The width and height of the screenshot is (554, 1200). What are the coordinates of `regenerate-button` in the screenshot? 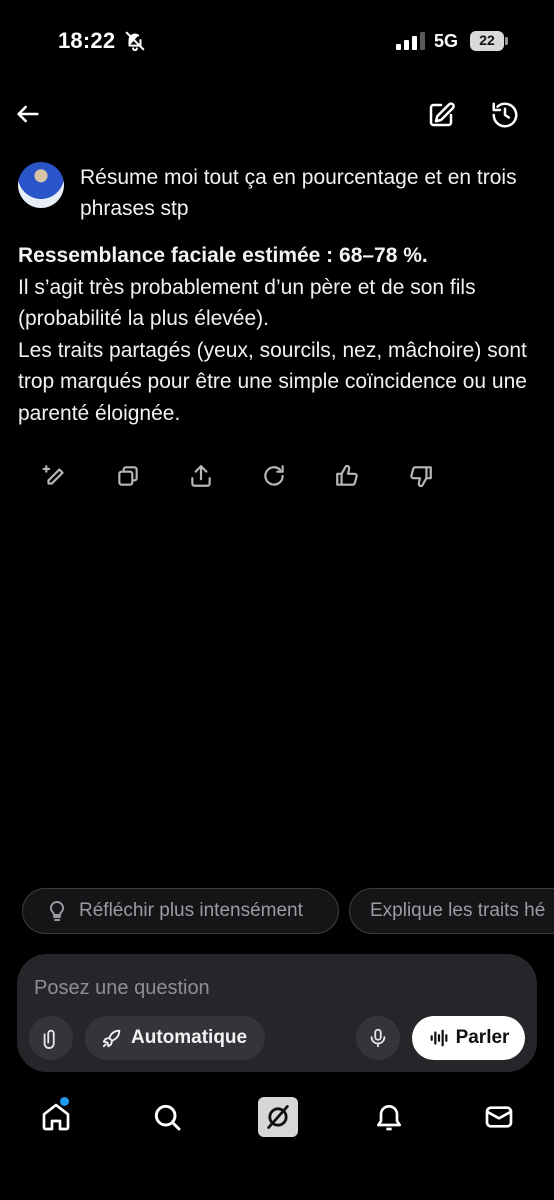 It's located at (274, 476).